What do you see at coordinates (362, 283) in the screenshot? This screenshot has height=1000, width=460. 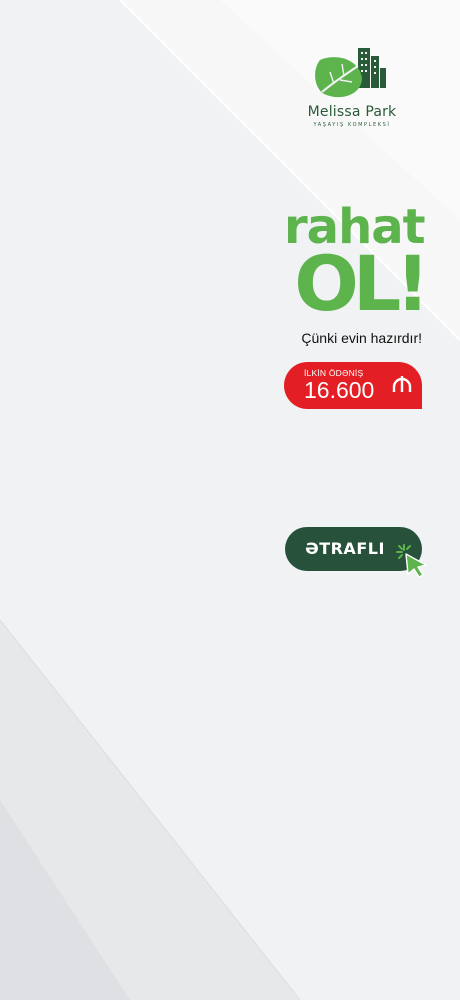 I see `headline-ol: OL!` at bounding box center [362, 283].